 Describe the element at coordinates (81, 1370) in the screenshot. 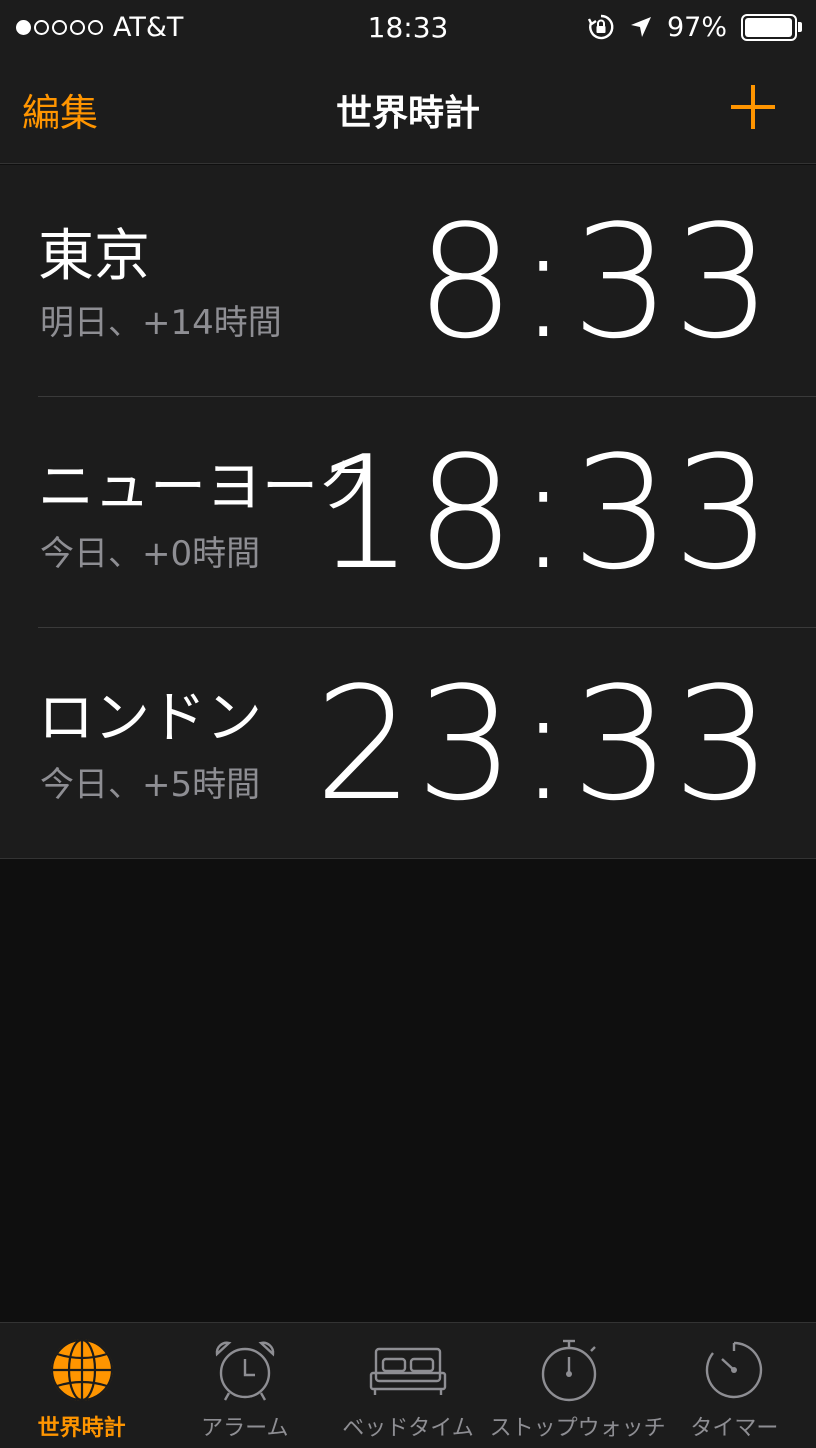

I see `globe-icon` at that location.